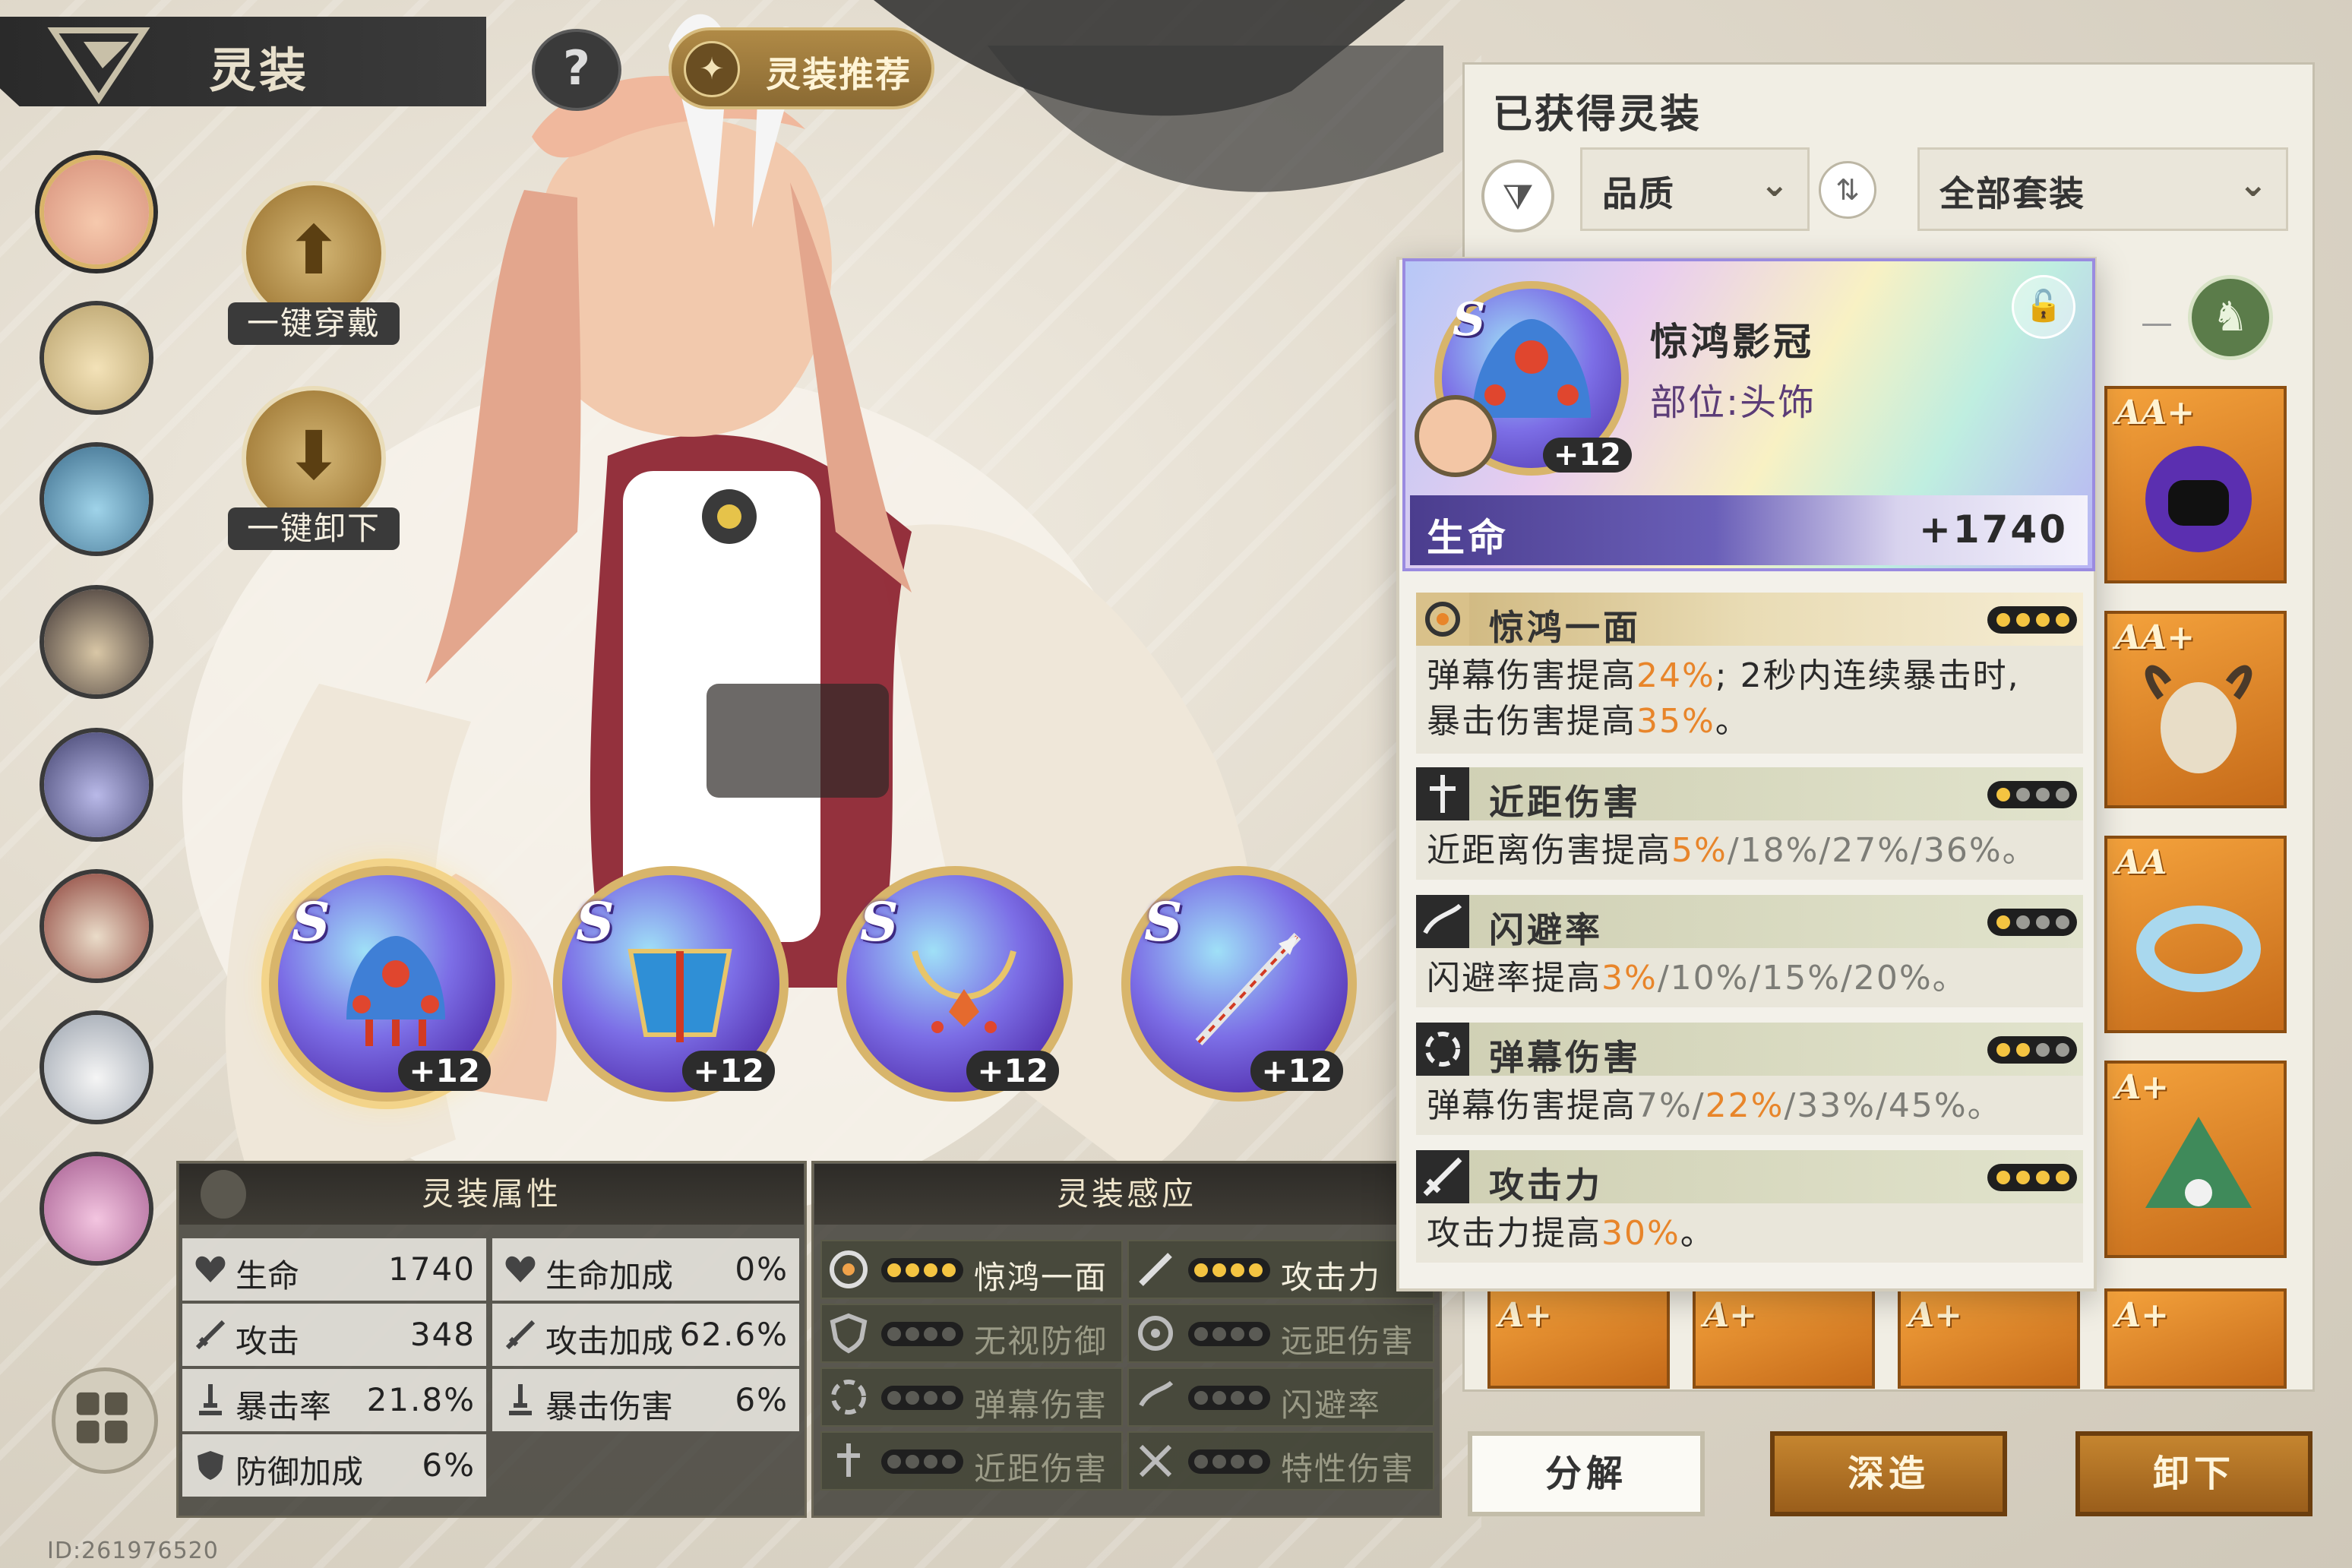 The width and height of the screenshot is (2352, 1568). Describe the element at coordinates (971, 1269) in the screenshot. I see `resonance-item: 惊鸿一面` at that location.